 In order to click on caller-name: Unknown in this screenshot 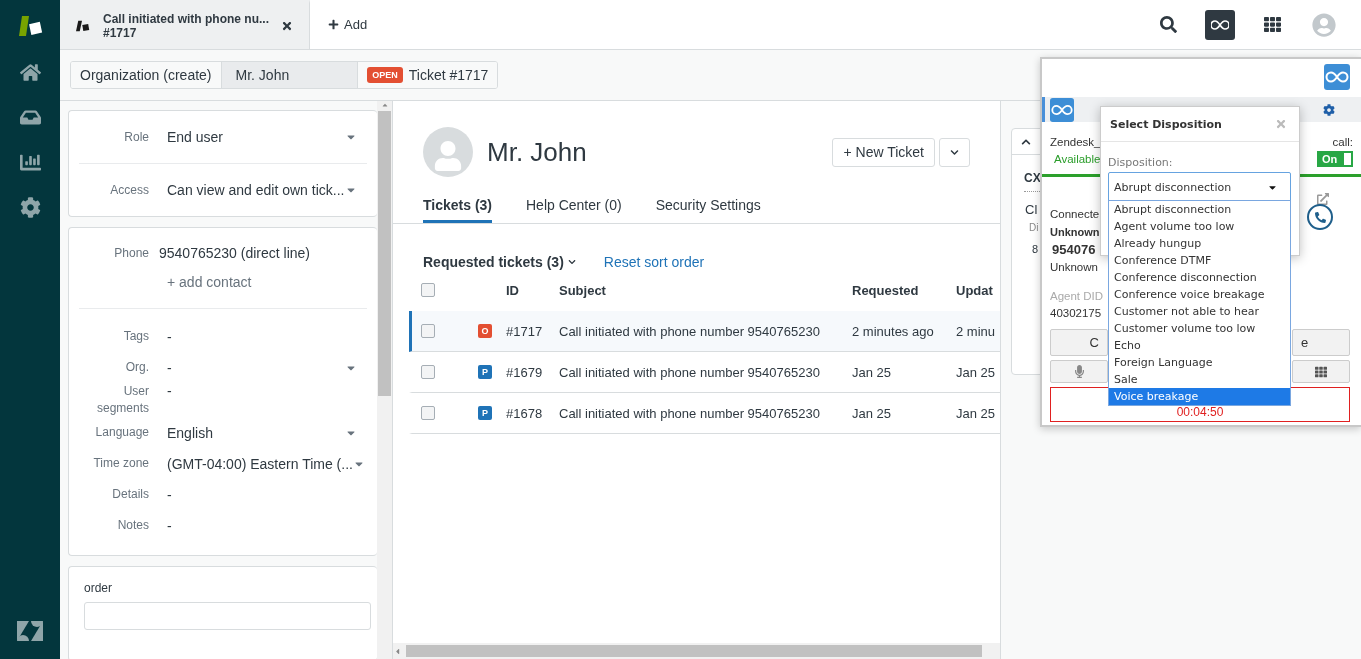, I will do `click(1075, 232)`.